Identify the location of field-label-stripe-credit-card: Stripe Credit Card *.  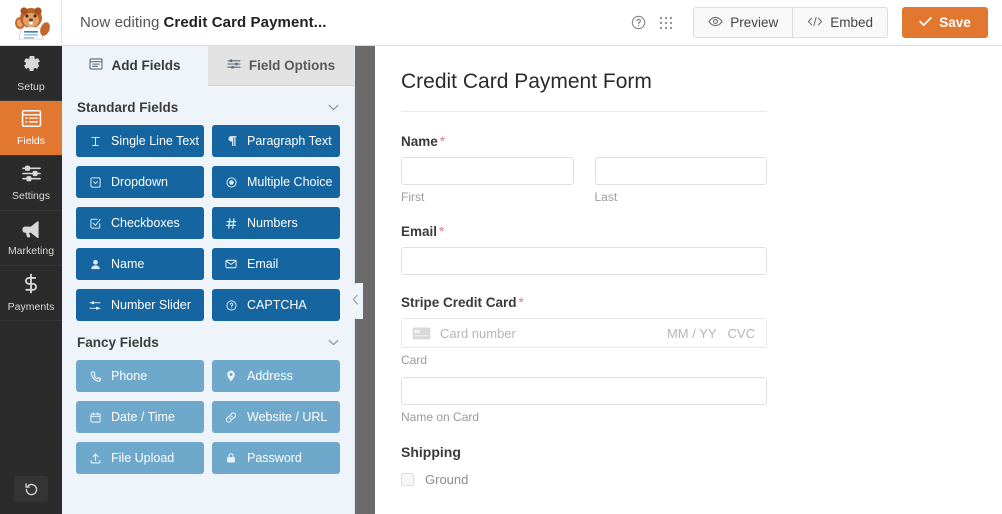
(584, 302).